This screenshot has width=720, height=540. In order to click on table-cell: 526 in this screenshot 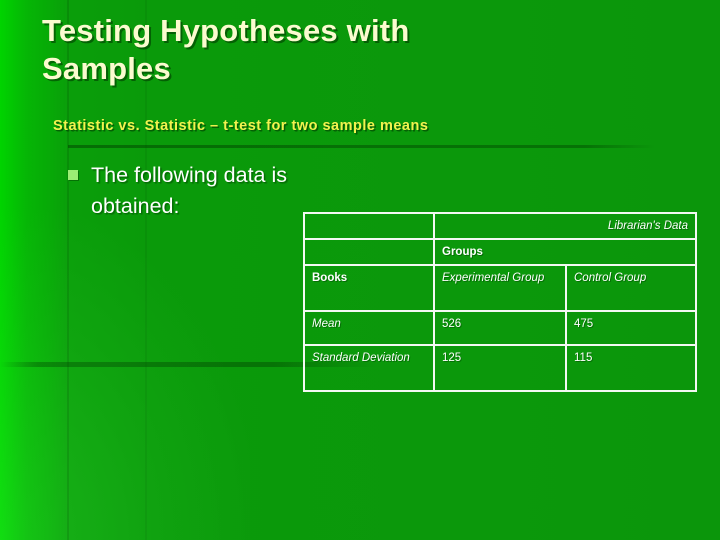, I will do `click(500, 328)`.